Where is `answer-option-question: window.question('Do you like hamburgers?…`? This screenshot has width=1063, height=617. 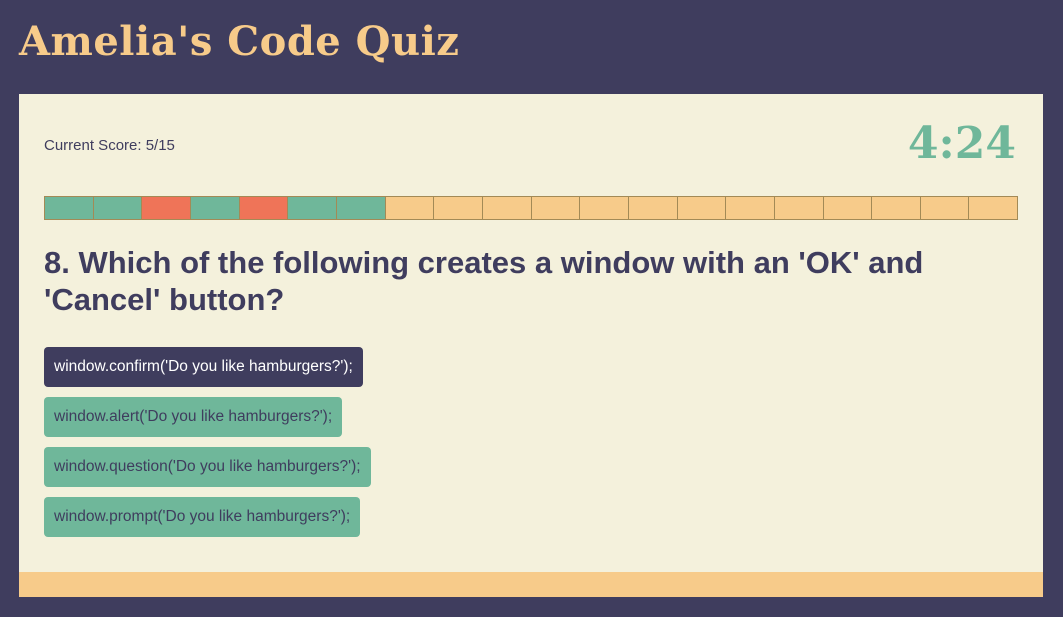
answer-option-question: window.question('Do you like hamburgers?… is located at coordinates (207, 467).